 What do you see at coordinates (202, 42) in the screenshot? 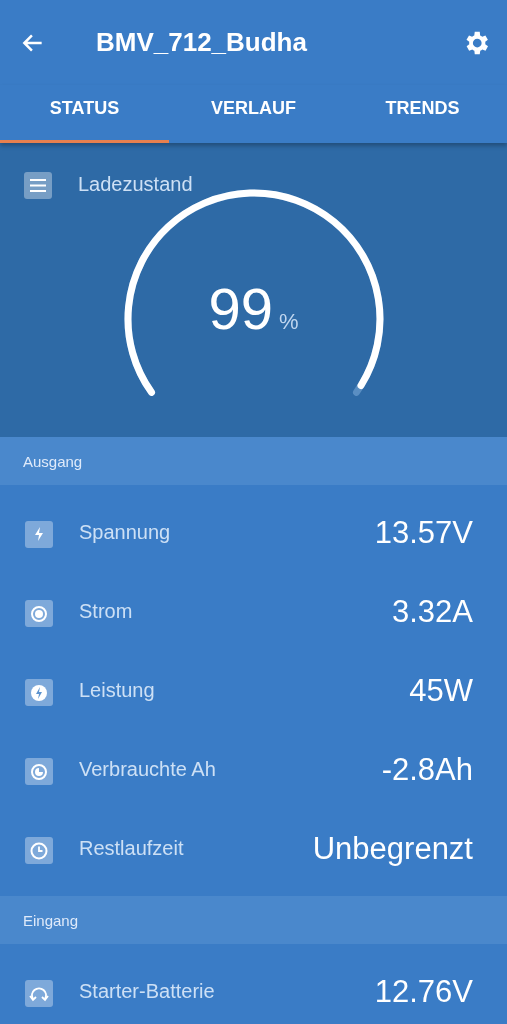
I see `device-title: BMV_712_Budha` at bounding box center [202, 42].